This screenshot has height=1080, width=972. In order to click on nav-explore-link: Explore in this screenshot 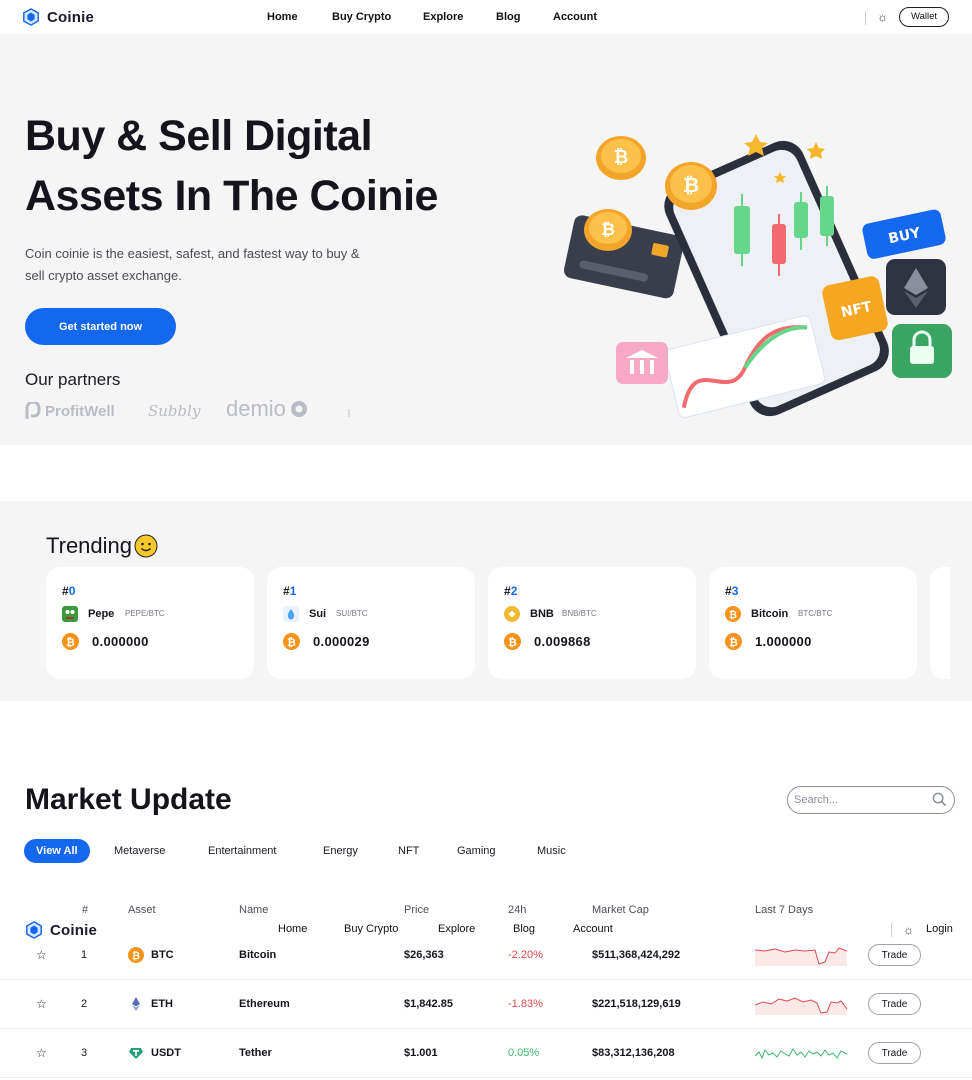, I will do `click(443, 17)`.